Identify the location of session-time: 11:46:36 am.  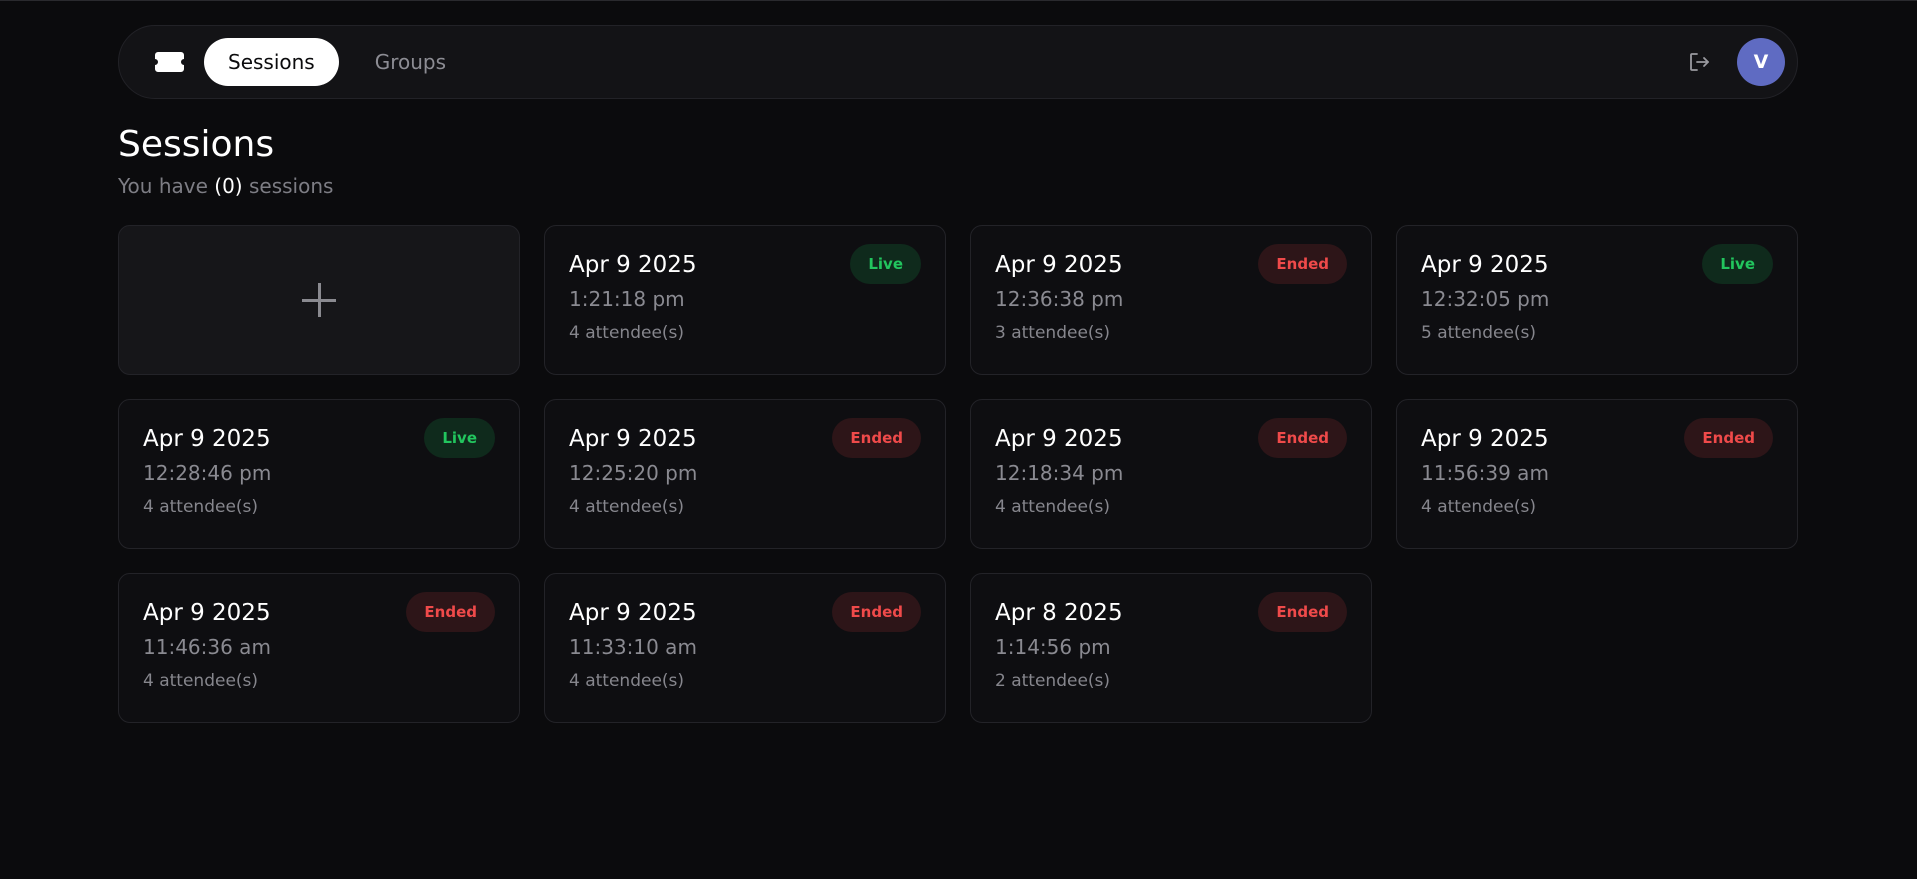
(207, 647).